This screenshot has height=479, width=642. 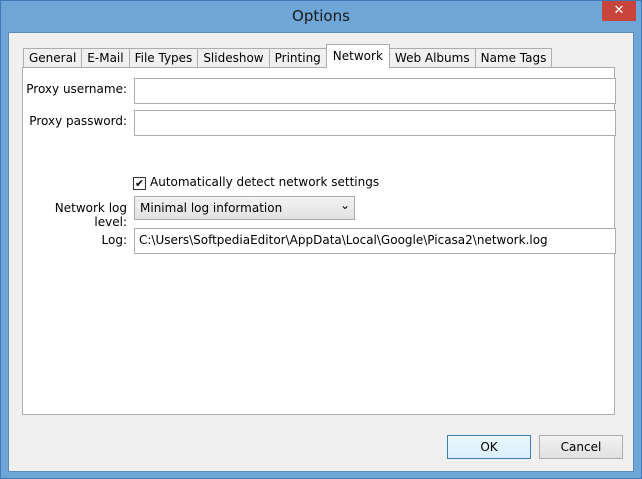 I want to click on tab-web-albums: Web Albums, so click(x=432, y=58).